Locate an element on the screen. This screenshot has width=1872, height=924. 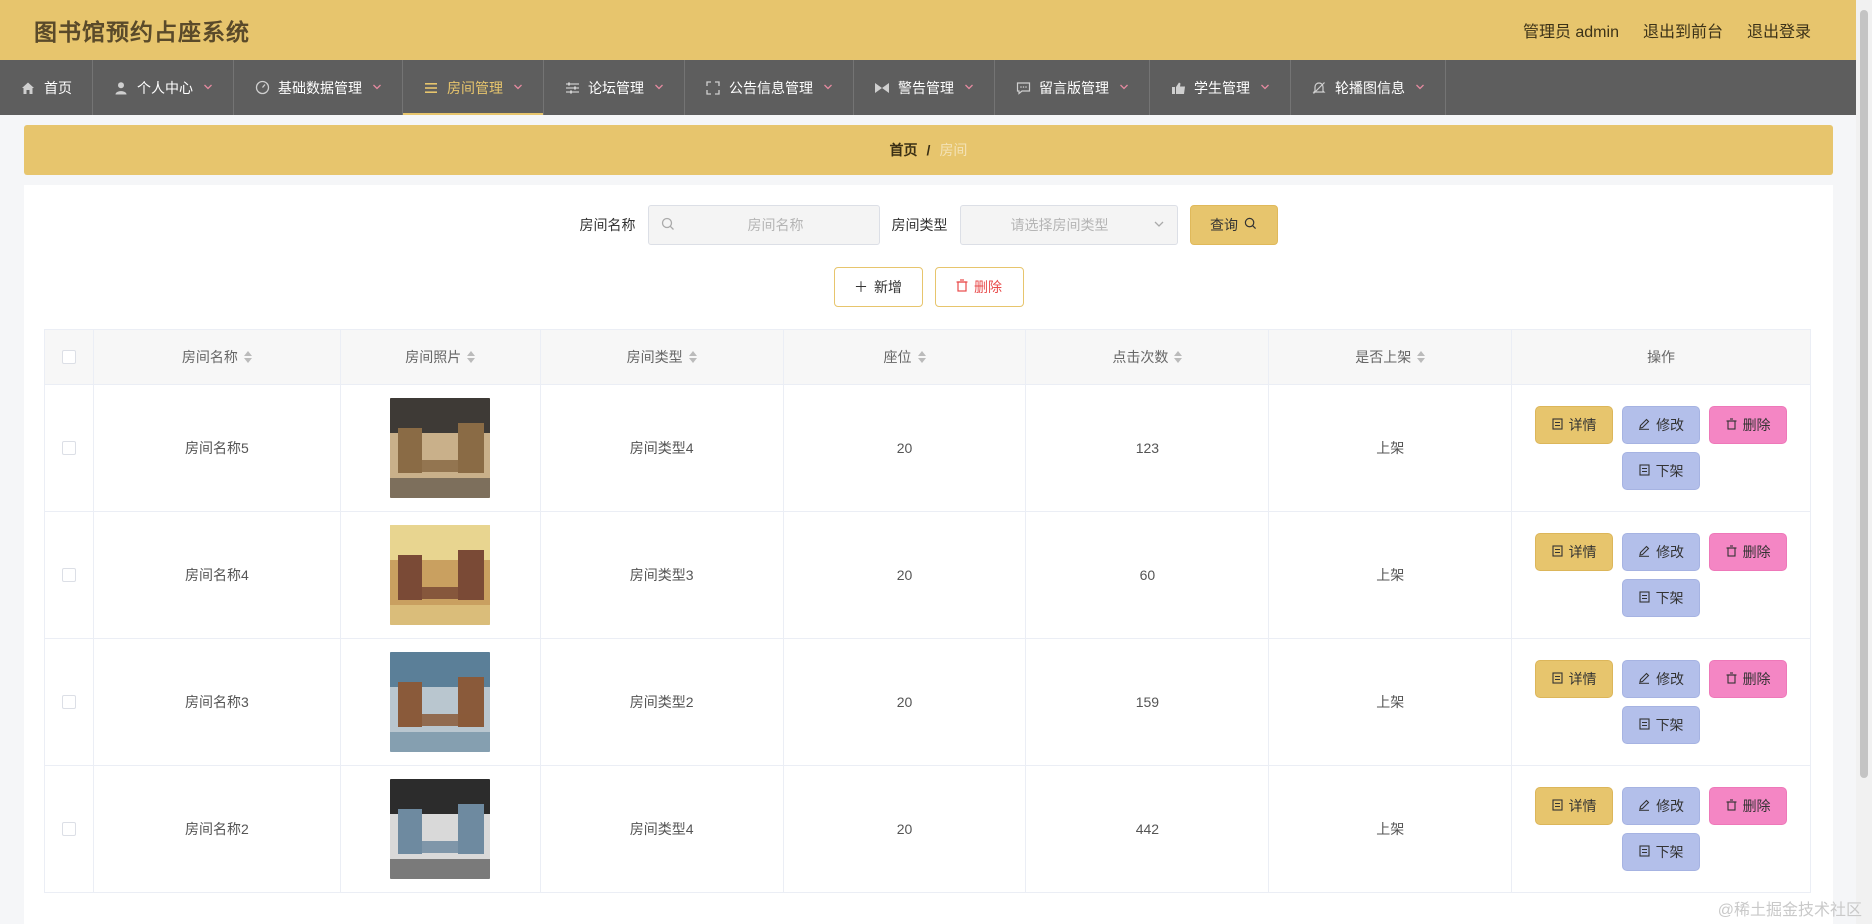
nav-item-7: 留言版管理 is located at coordinates (1072, 87).